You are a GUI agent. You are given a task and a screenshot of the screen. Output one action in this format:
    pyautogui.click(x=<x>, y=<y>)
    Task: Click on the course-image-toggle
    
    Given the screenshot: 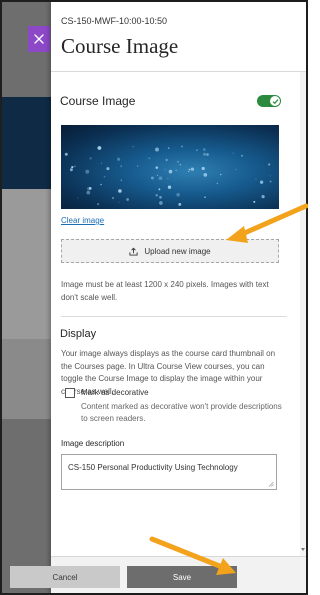 What is the action you would take?
    pyautogui.click(x=269, y=101)
    